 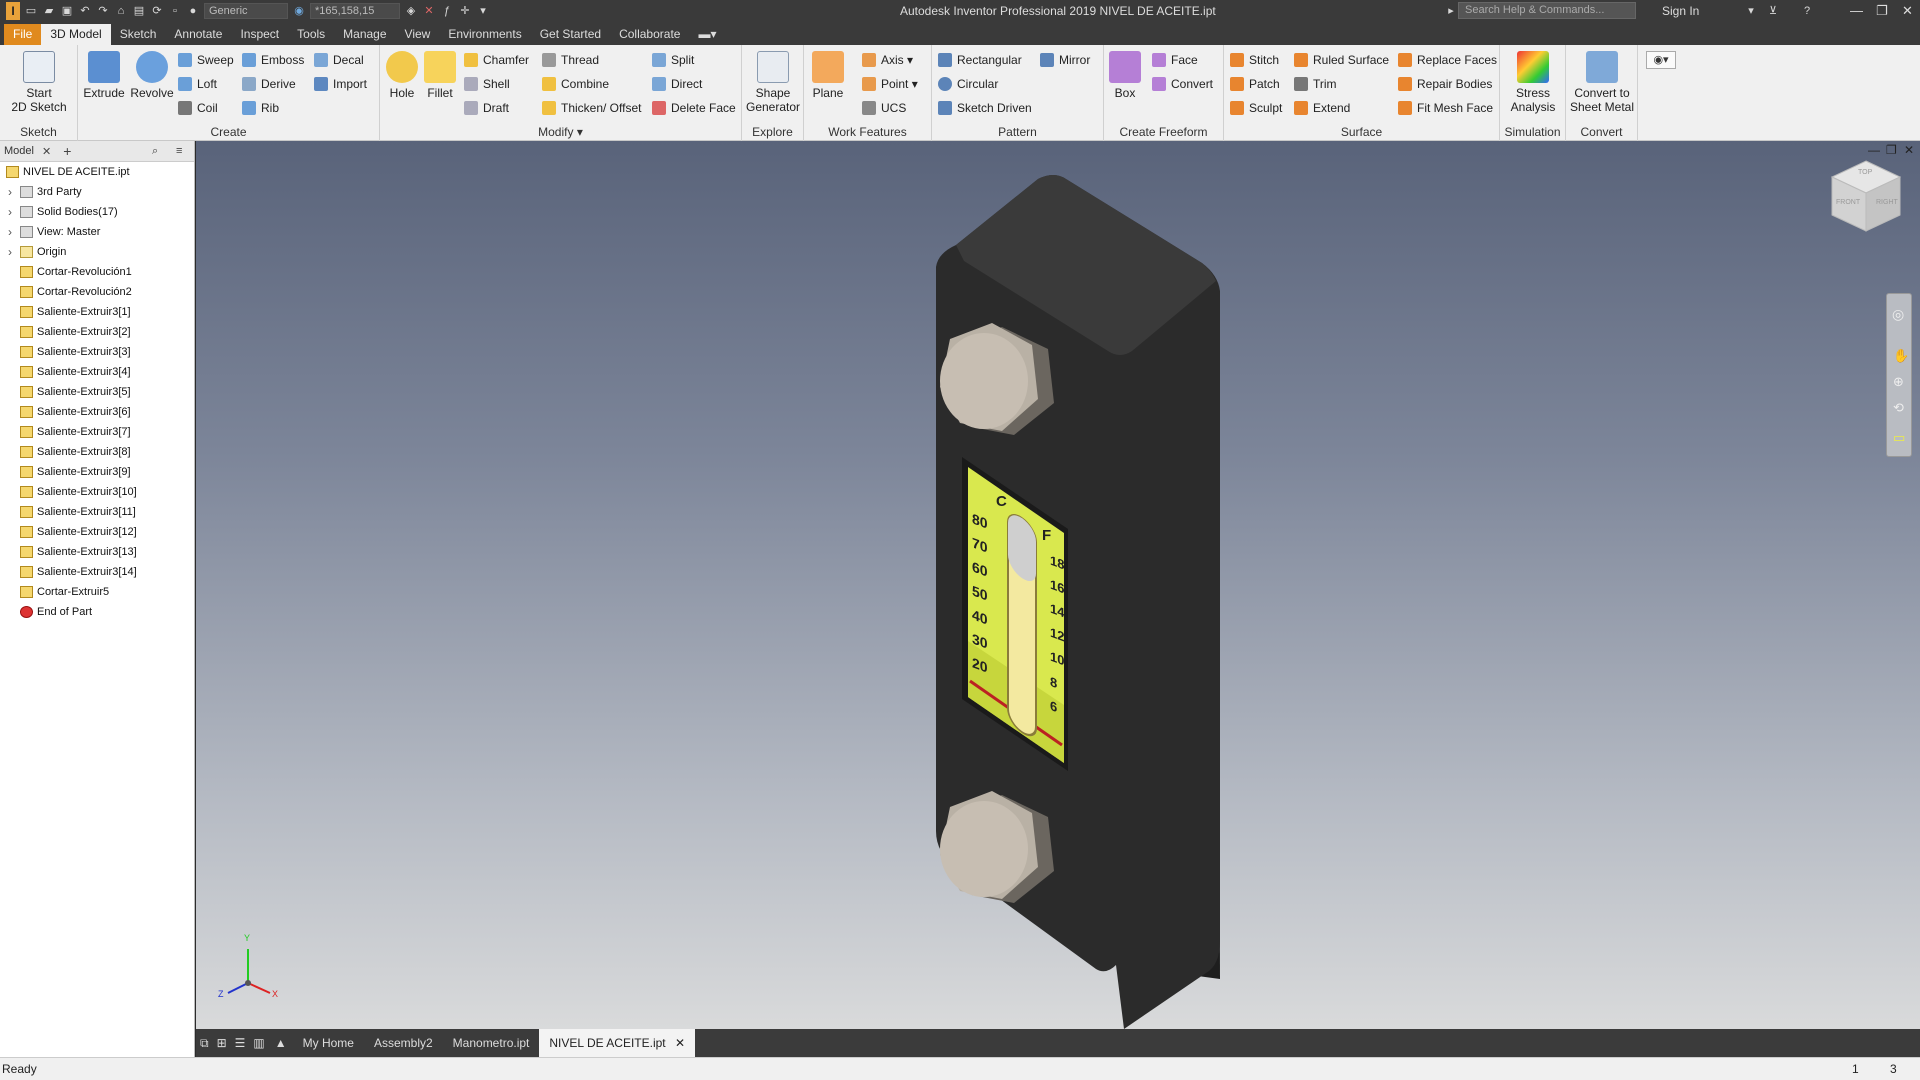 What do you see at coordinates (78, 492) in the screenshot?
I see `tree-node: Saliente-Extruir3[10]` at bounding box center [78, 492].